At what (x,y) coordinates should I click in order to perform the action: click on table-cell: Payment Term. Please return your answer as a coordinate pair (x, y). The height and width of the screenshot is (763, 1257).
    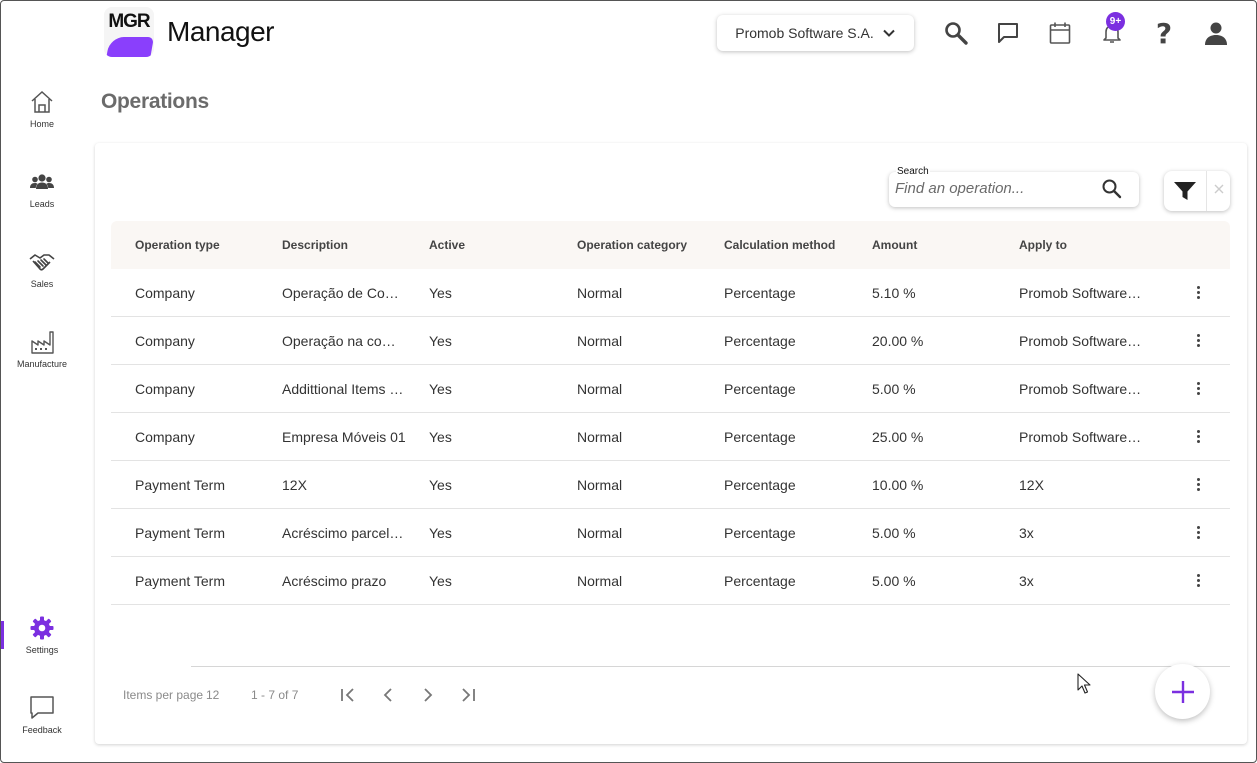
    Looking at the image, I should click on (180, 485).